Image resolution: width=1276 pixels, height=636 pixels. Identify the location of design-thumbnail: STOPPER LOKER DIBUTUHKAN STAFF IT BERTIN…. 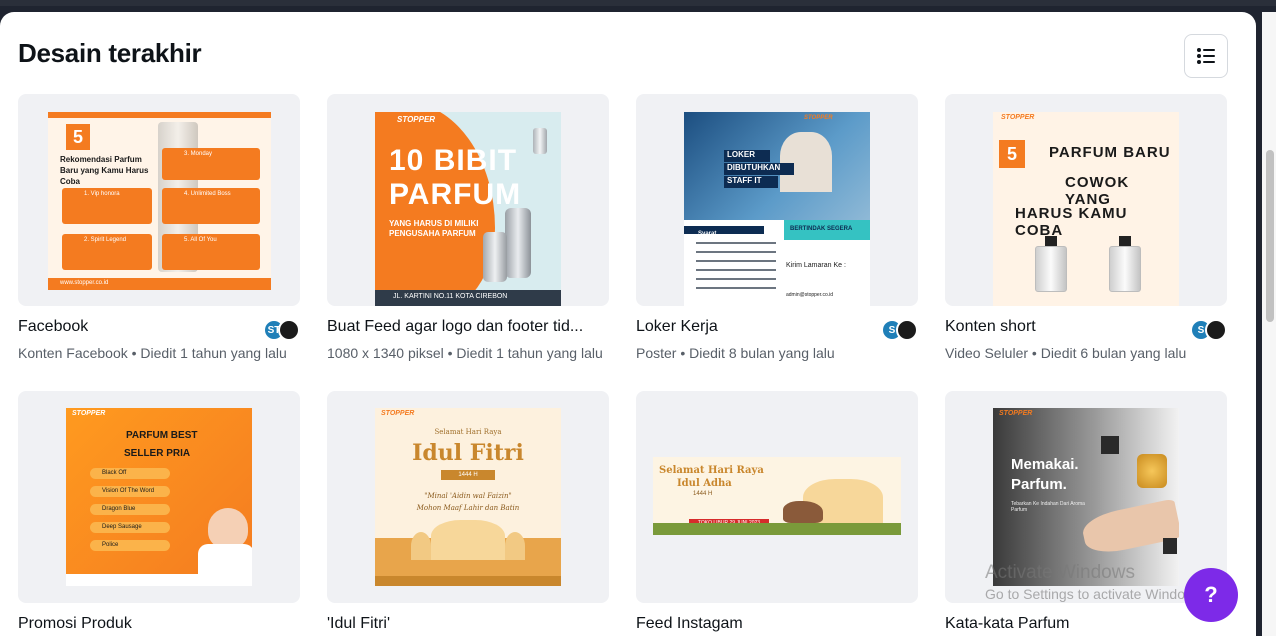
(777, 200).